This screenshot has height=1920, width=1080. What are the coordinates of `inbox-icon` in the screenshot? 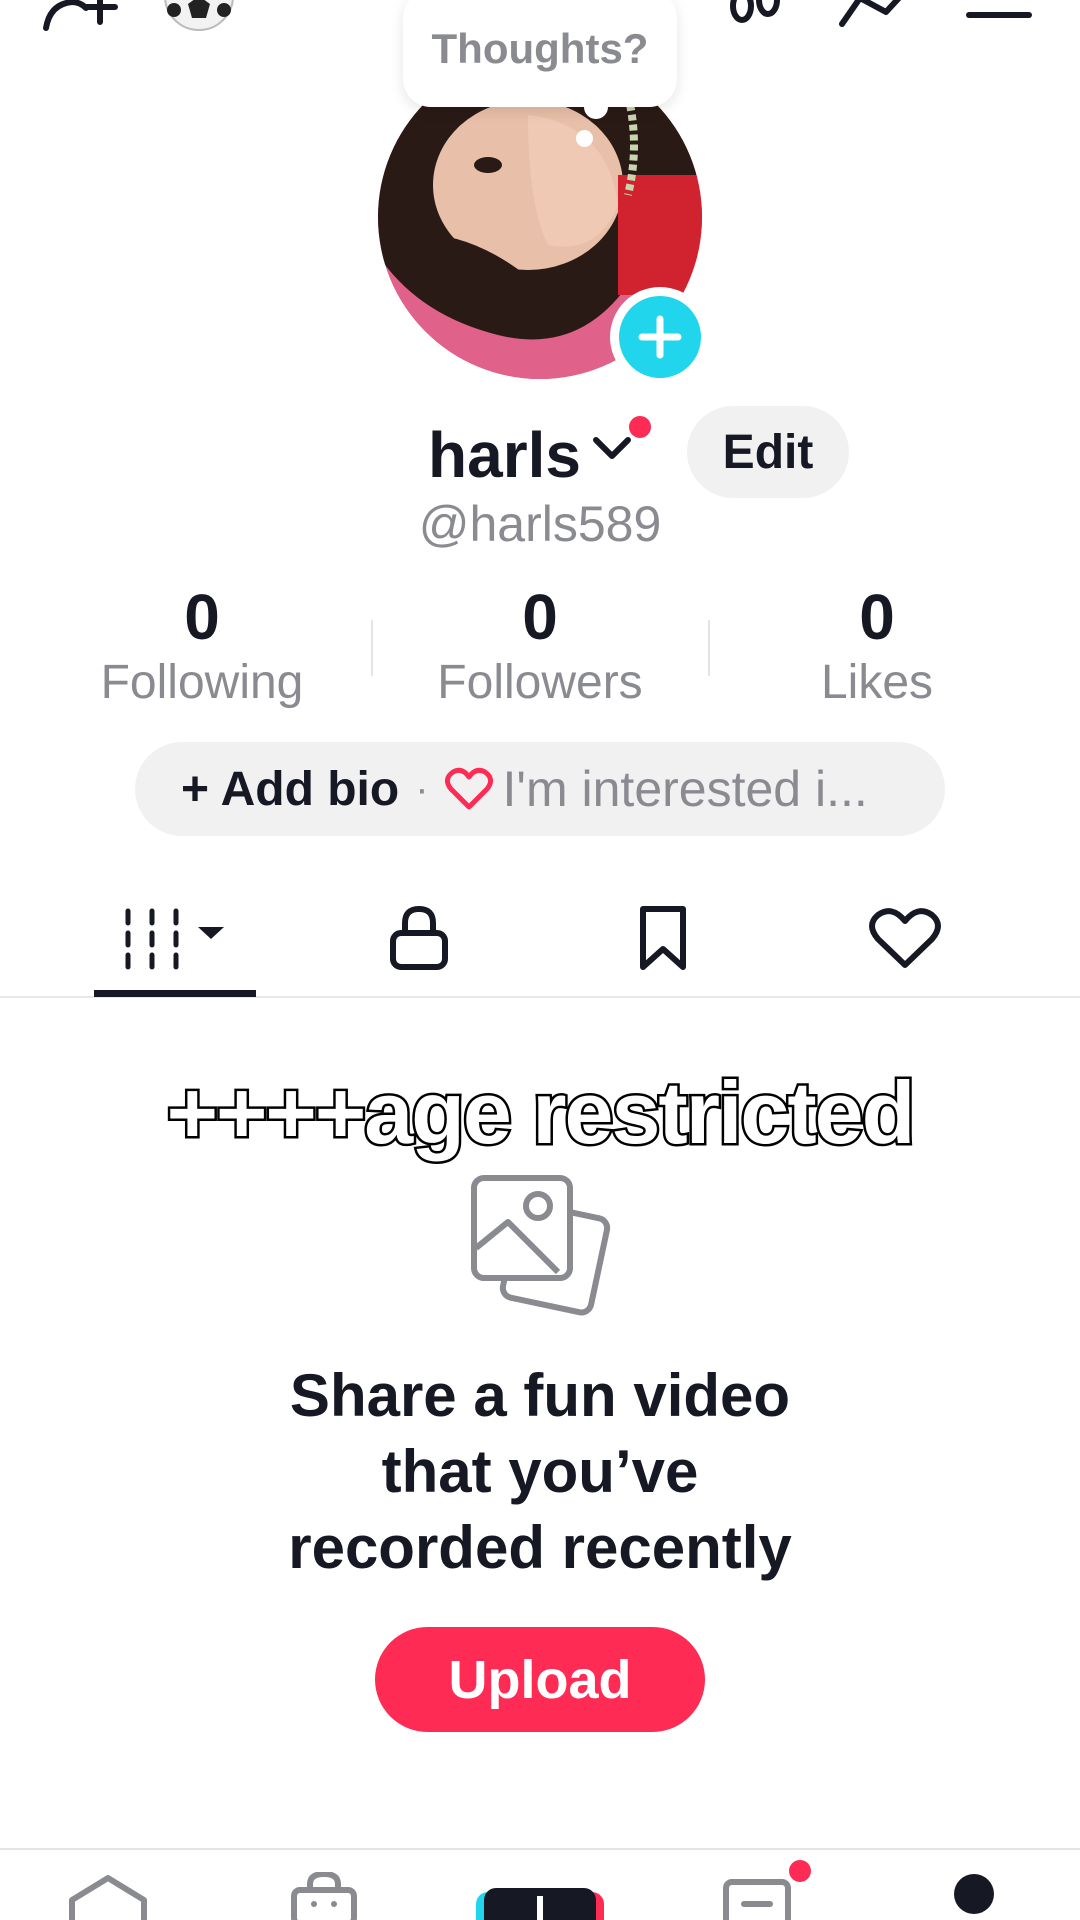 It's located at (757, 1899).